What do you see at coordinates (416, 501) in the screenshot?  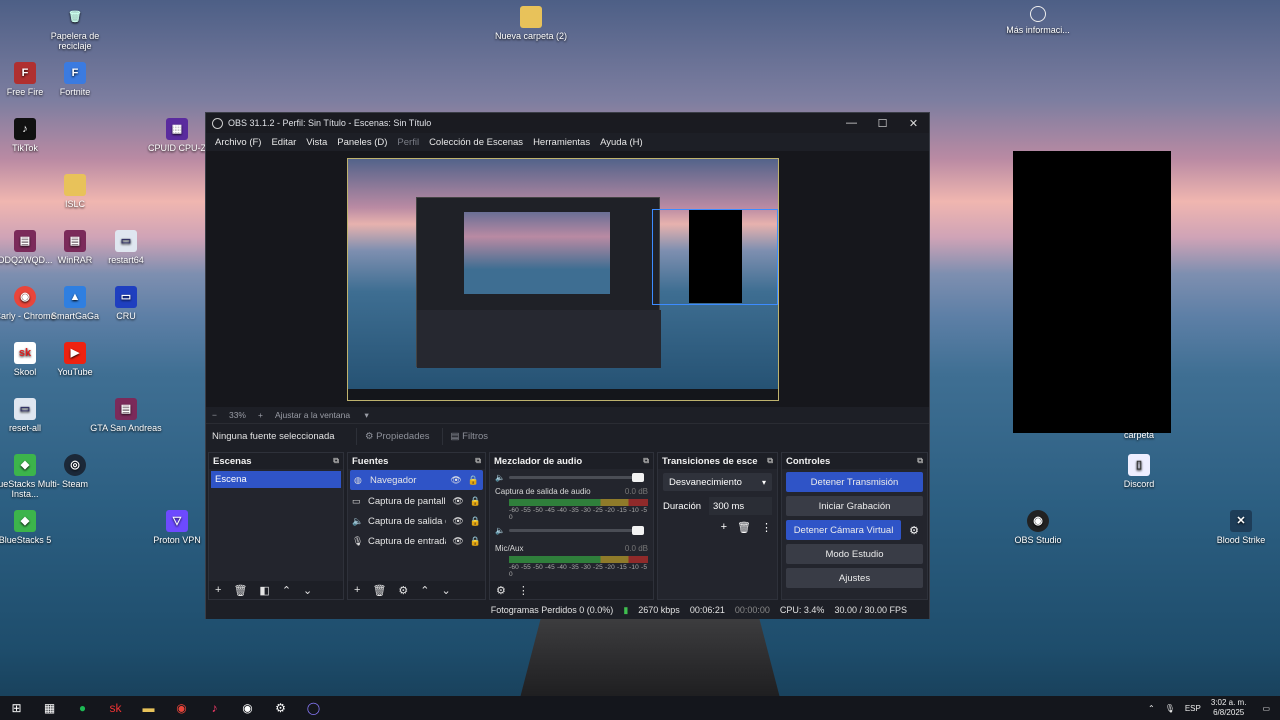 I see `source-item-captura-pantalla: ▭ Captura de pantalla 👁 🔒` at bounding box center [416, 501].